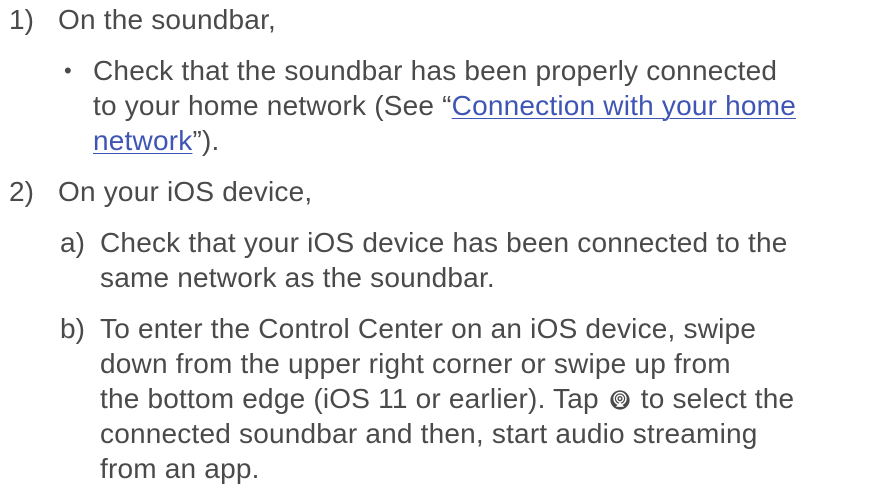  I want to click on airplay-icon, so click(620, 400).